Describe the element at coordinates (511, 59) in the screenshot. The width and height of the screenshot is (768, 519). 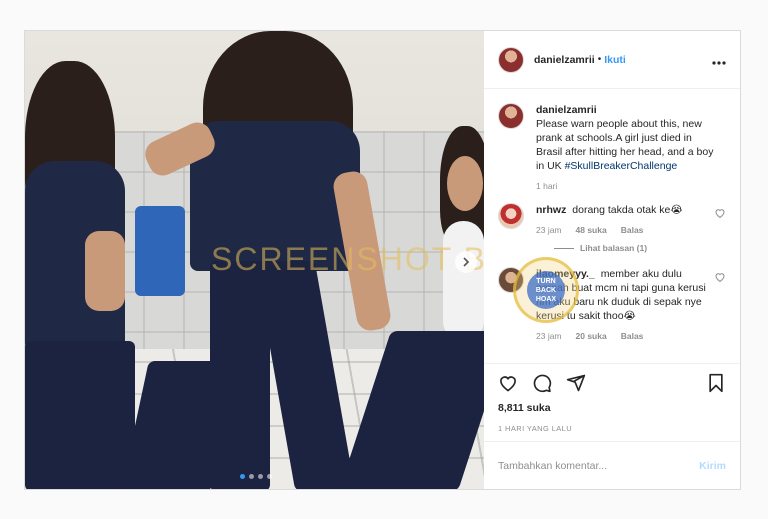
I see `author-avatar` at that location.